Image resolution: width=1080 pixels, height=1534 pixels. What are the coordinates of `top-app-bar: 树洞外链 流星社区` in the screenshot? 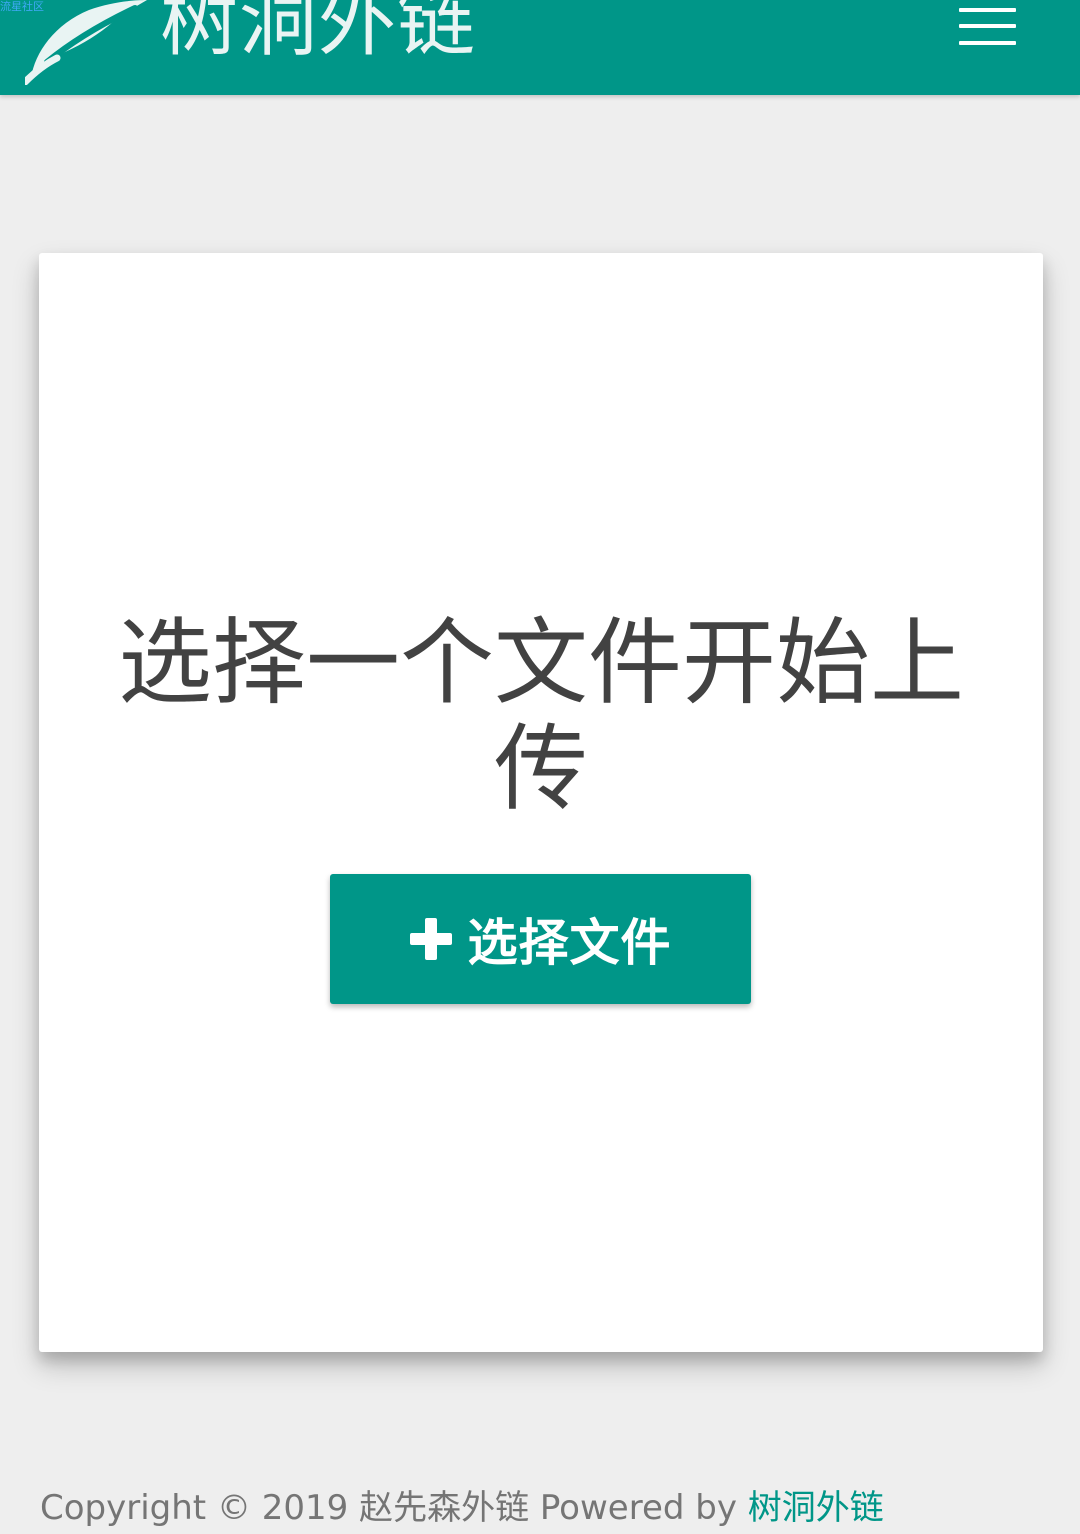 It's located at (540, 47).